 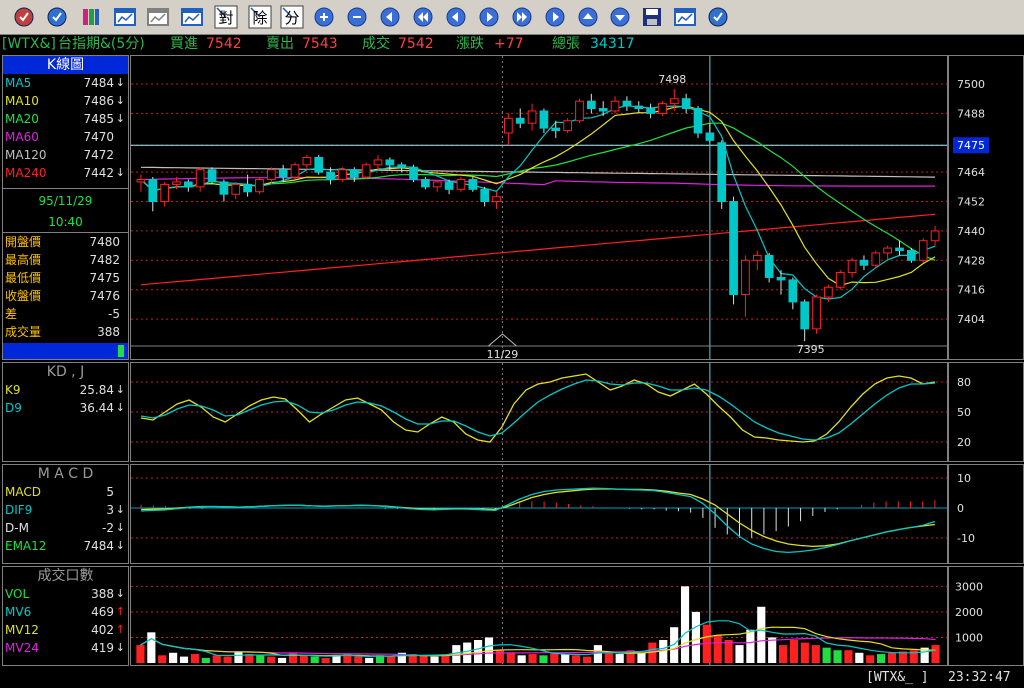 What do you see at coordinates (11, 314) in the screenshot?
I see `ohlc-label: 差` at bounding box center [11, 314].